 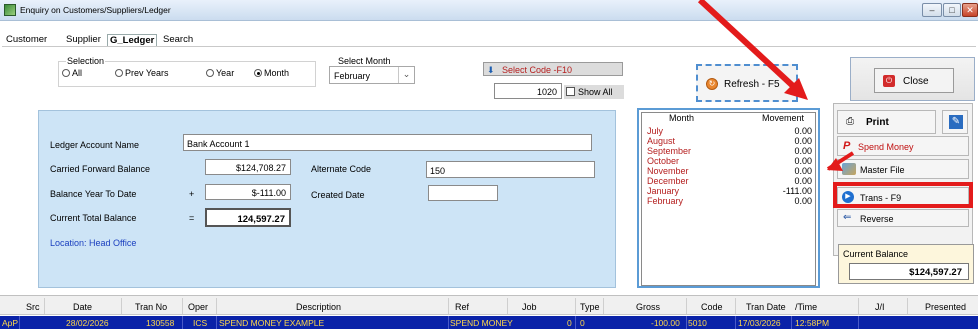 What do you see at coordinates (766, 307) in the screenshot?
I see `col-tran-date: Tran Date` at bounding box center [766, 307].